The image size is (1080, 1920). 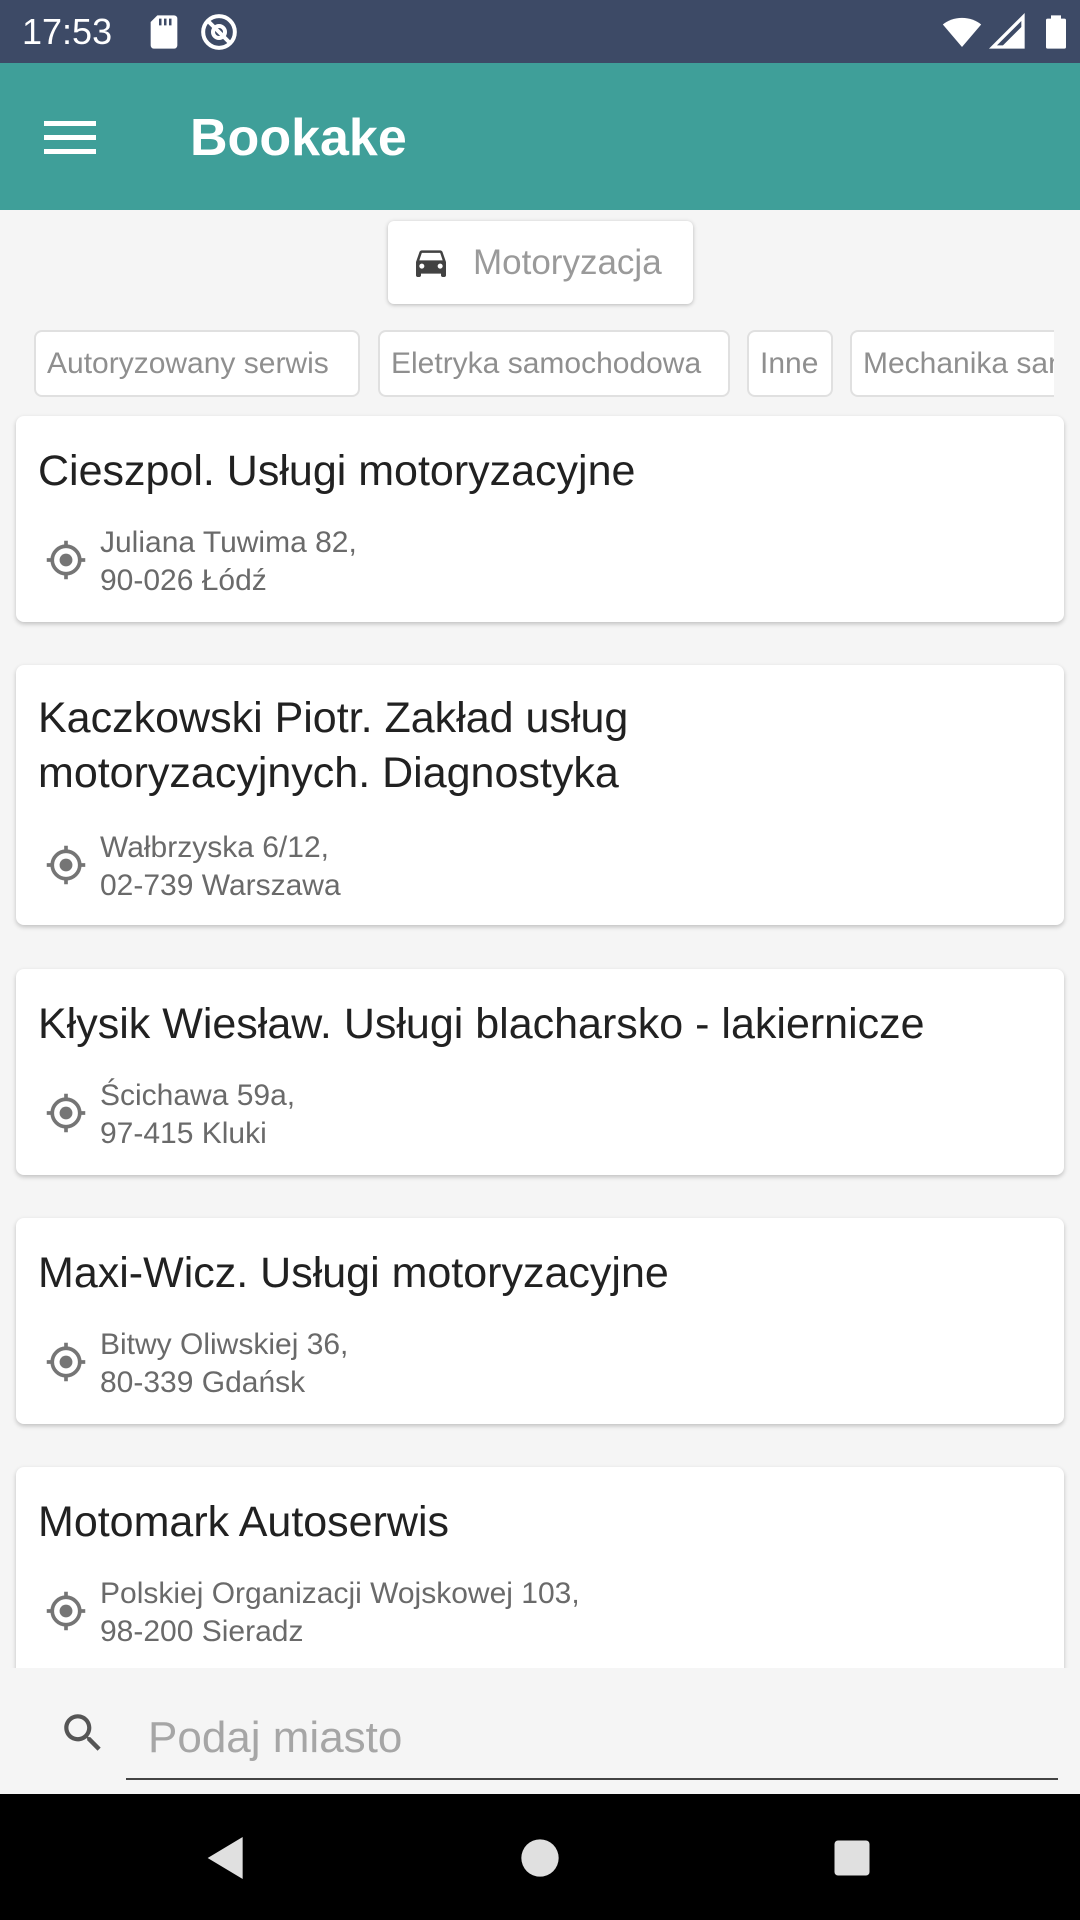 I want to click on listing-address-street: Juliana Tuwima 82,, so click(x=228, y=542).